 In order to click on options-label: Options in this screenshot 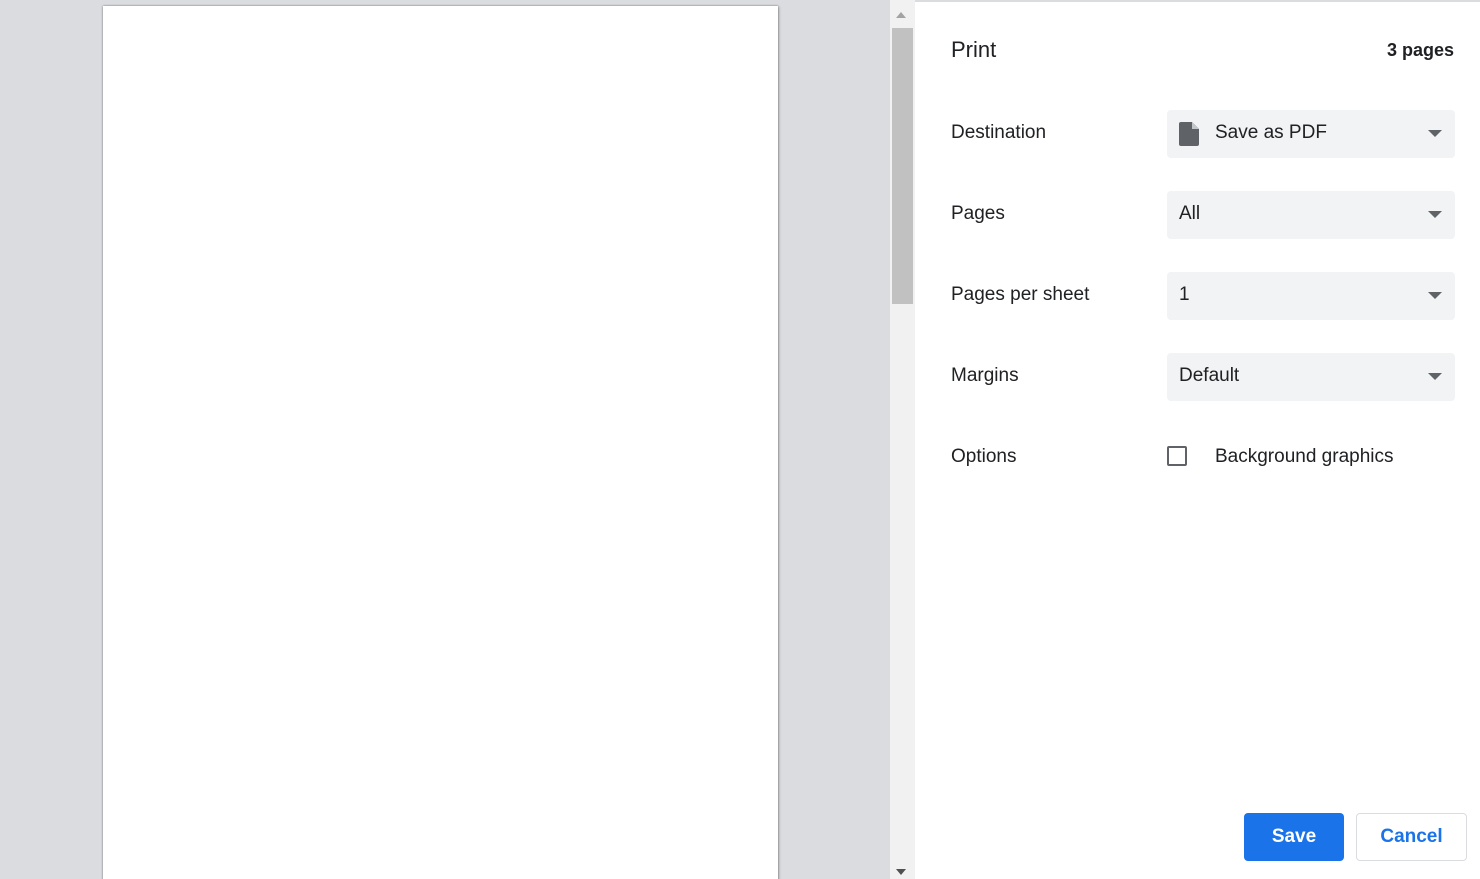, I will do `click(984, 456)`.